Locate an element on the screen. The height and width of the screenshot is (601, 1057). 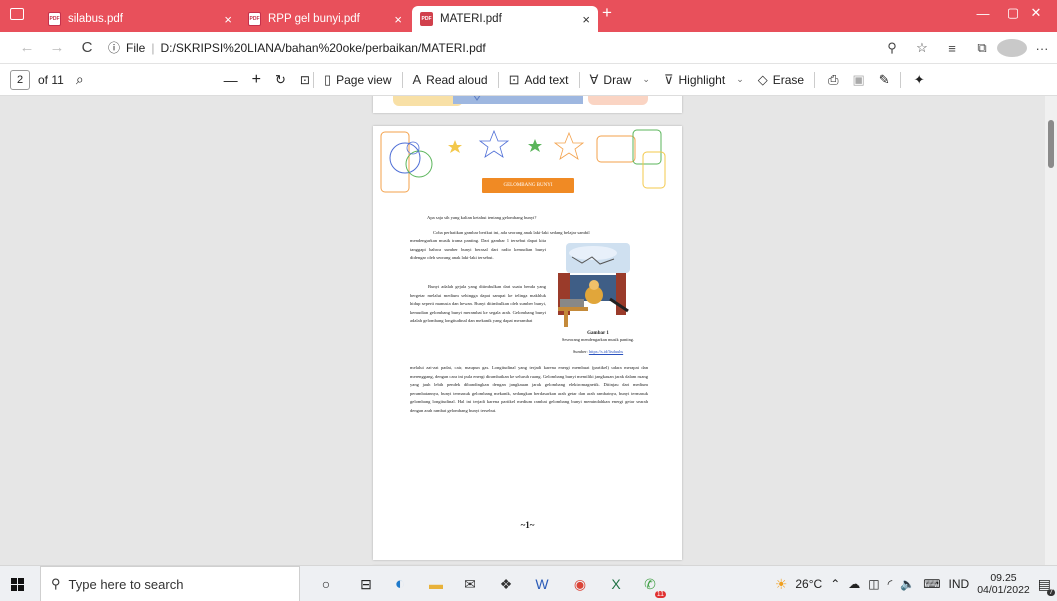
fit-page-icon: ⊡ is located at coordinates (305, 80).